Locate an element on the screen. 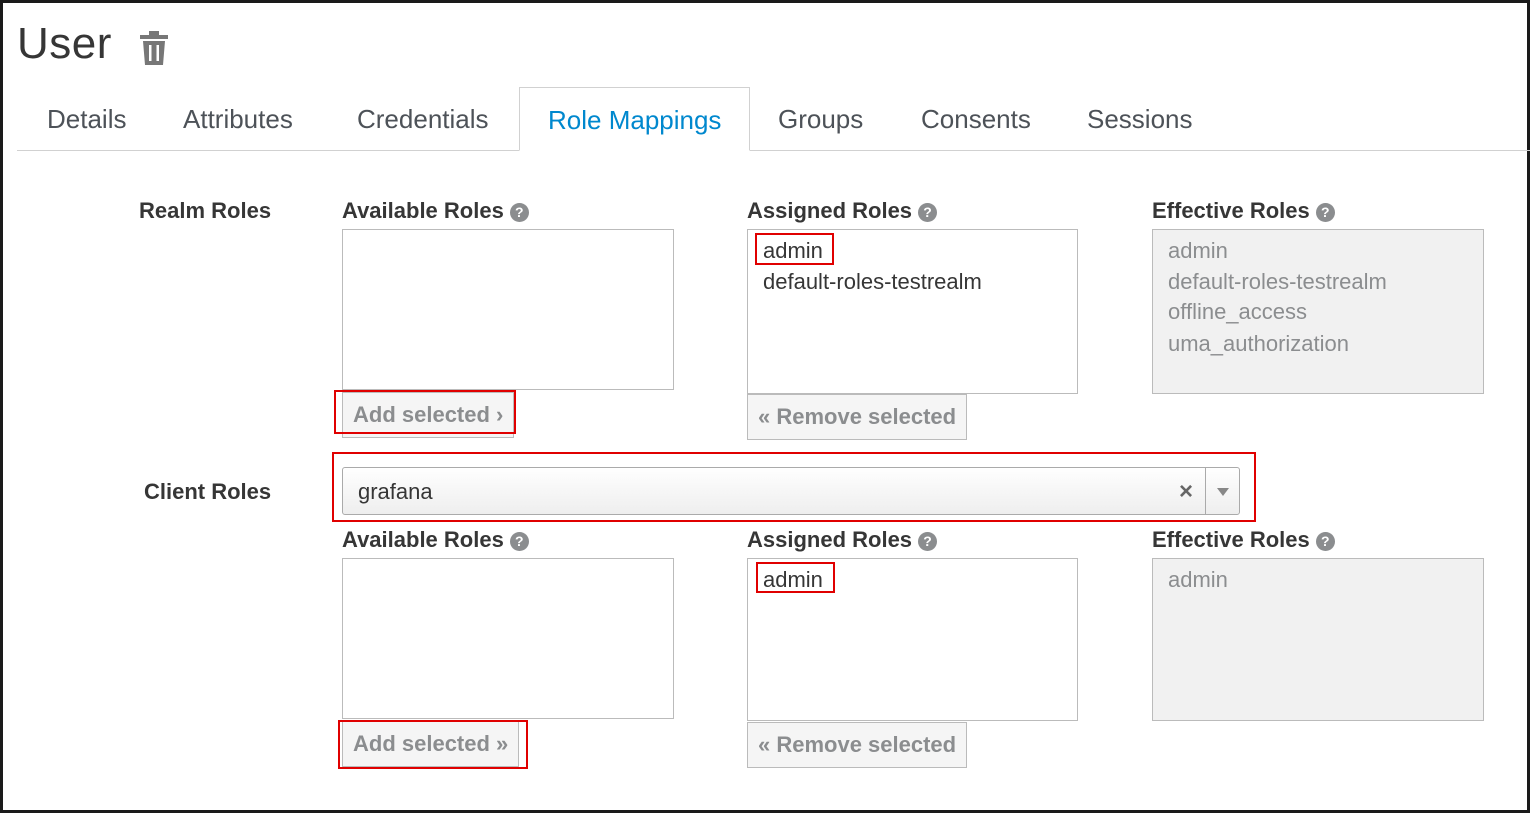 Image resolution: width=1530 pixels, height=813 pixels. realm-roles-label: Realm Roles is located at coordinates (205, 210).